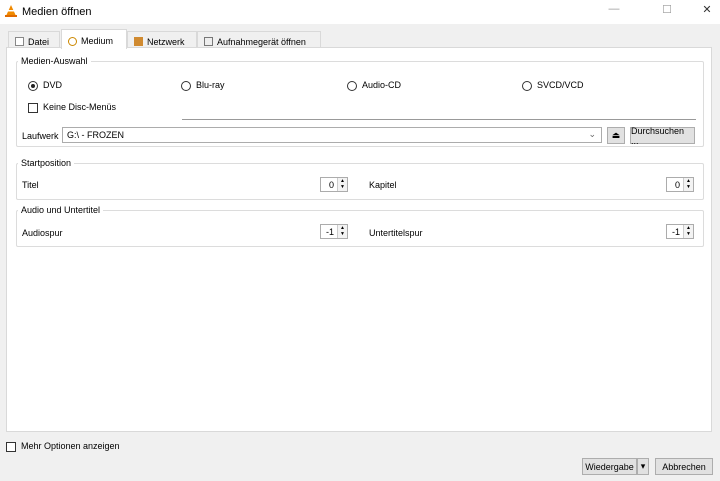 The image size is (720, 481). I want to click on vlc-cone-icon, so click(11, 11).